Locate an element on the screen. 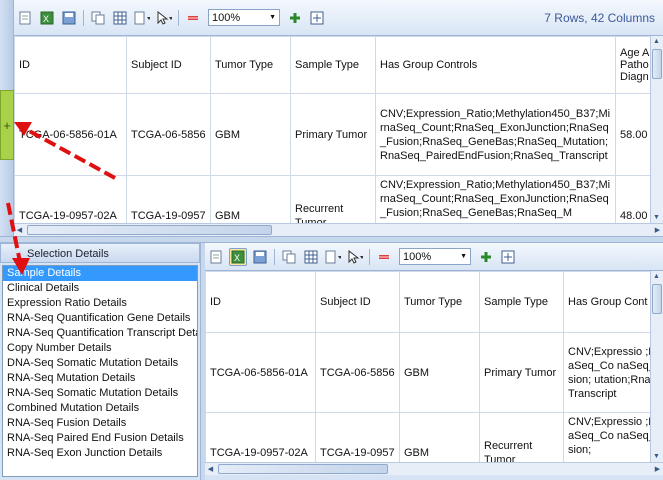 This screenshot has width=663, height=480. annotation-arrows is located at coordinates (61, 198).